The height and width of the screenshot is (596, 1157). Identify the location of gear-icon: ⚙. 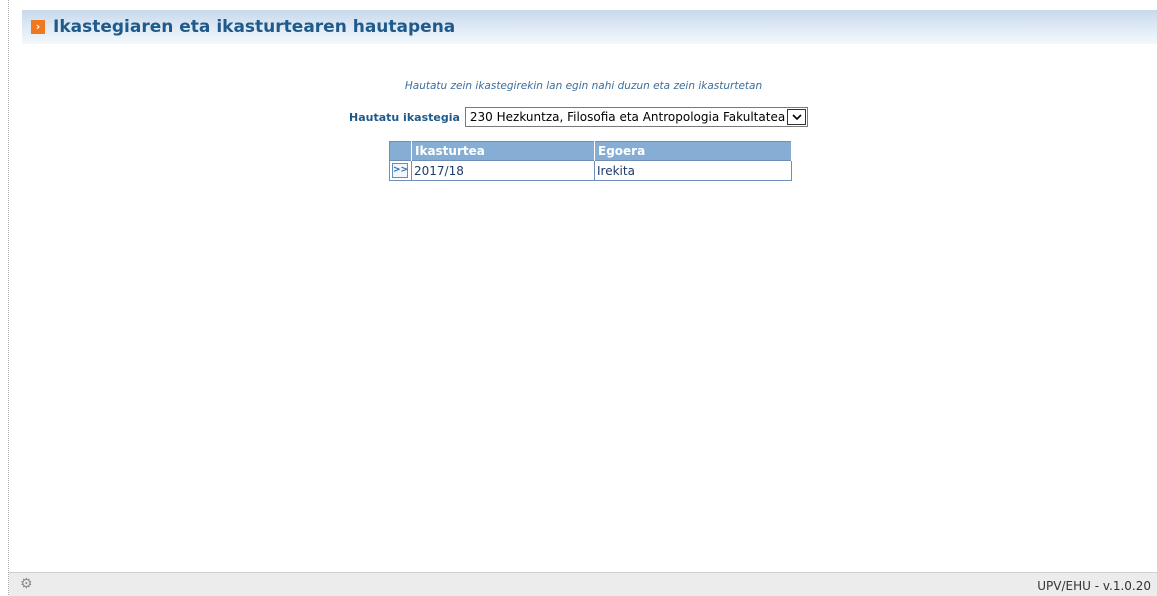
(27, 584).